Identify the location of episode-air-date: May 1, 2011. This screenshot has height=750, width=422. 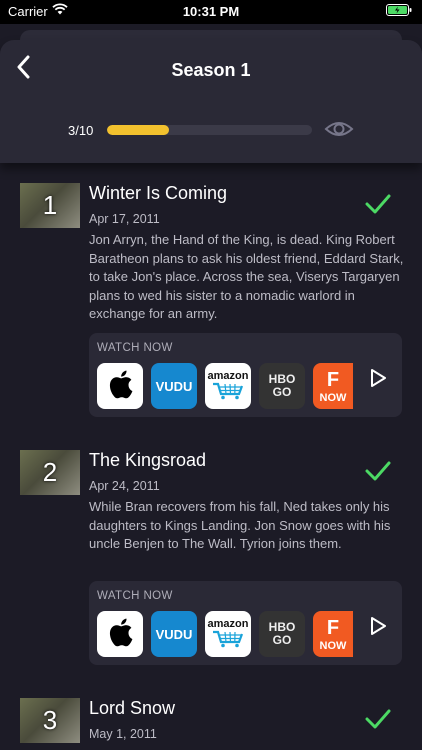
(123, 734).